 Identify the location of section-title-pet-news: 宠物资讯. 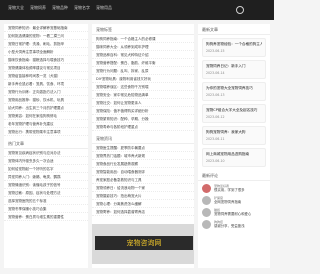
(143, 138).